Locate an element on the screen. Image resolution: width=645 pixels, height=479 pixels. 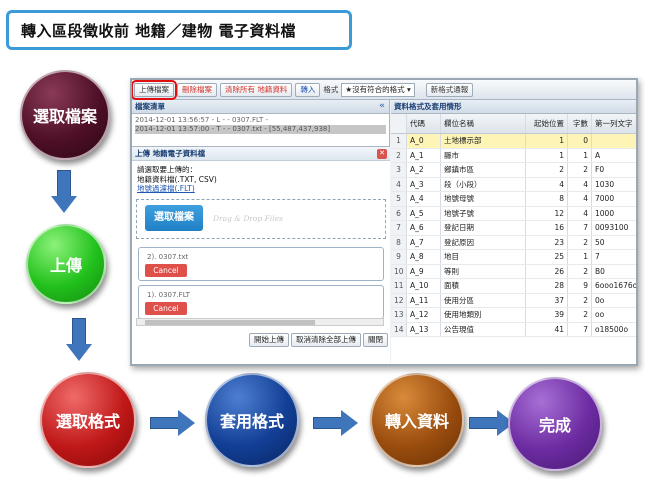
table-cell: A_1 is located at coordinates (424, 155).